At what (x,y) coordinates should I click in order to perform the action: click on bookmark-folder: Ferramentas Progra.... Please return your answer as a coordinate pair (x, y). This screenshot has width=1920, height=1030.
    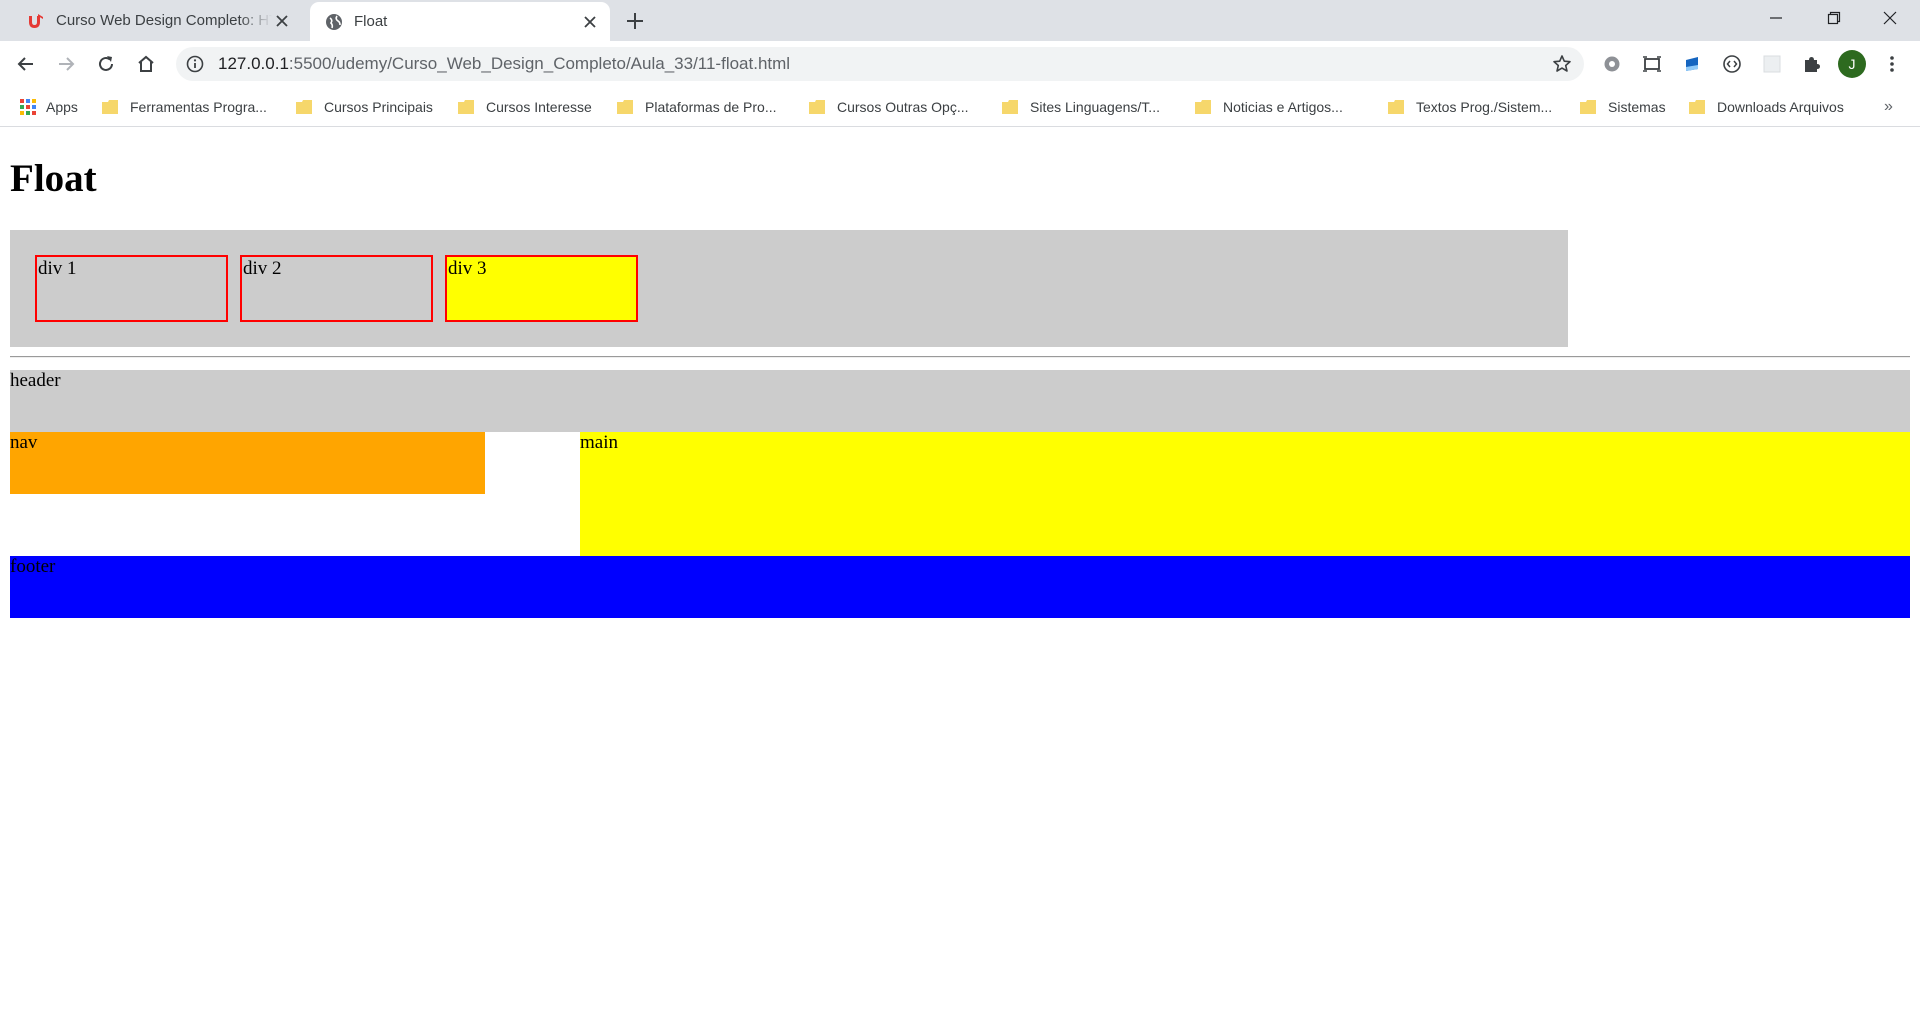
    Looking at the image, I should click on (184, 107).